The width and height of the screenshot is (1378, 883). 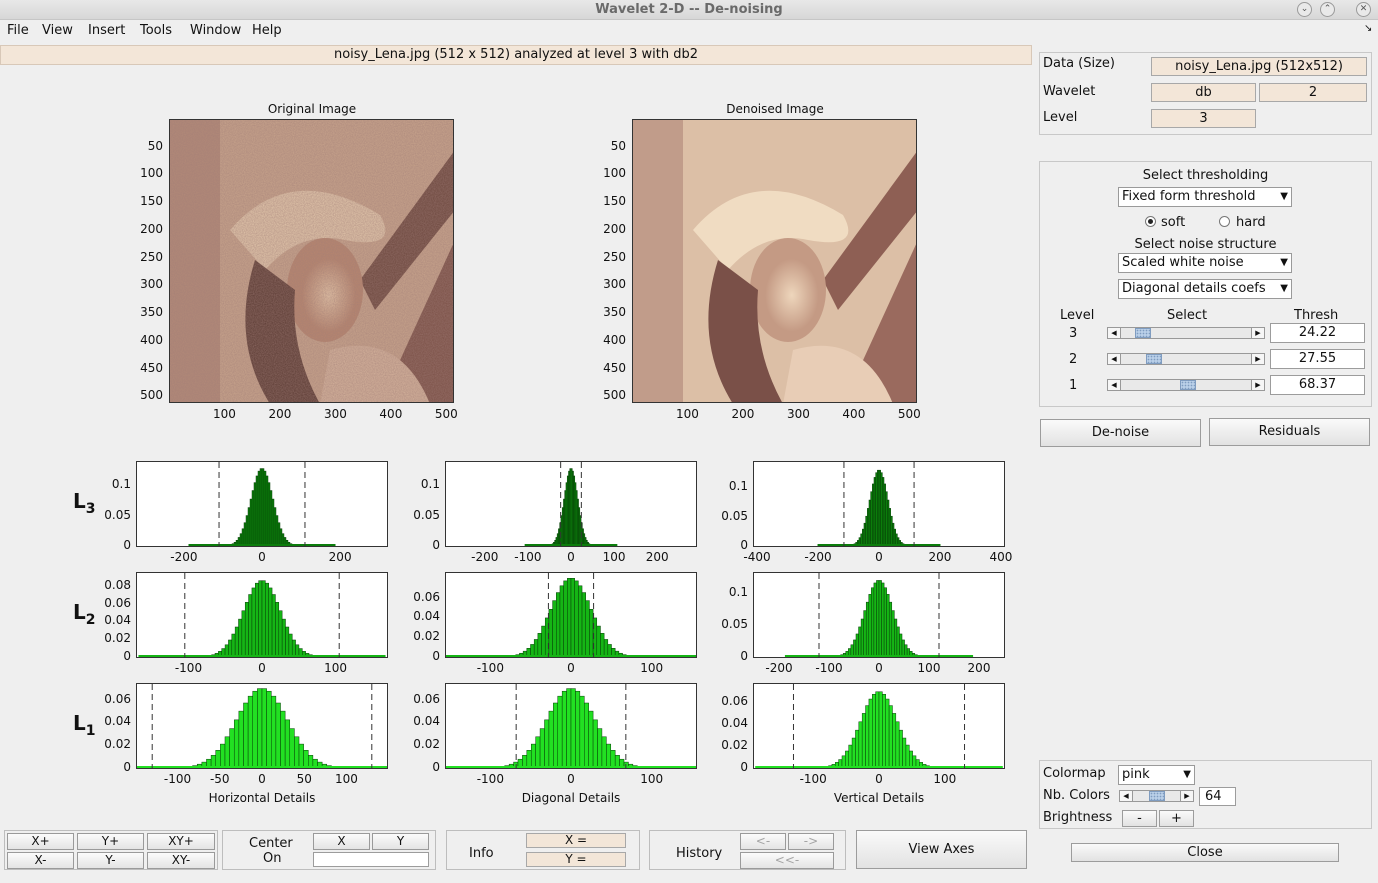 I want to click on zoom-x-plus-button: X+, so click(x=40, y=841).